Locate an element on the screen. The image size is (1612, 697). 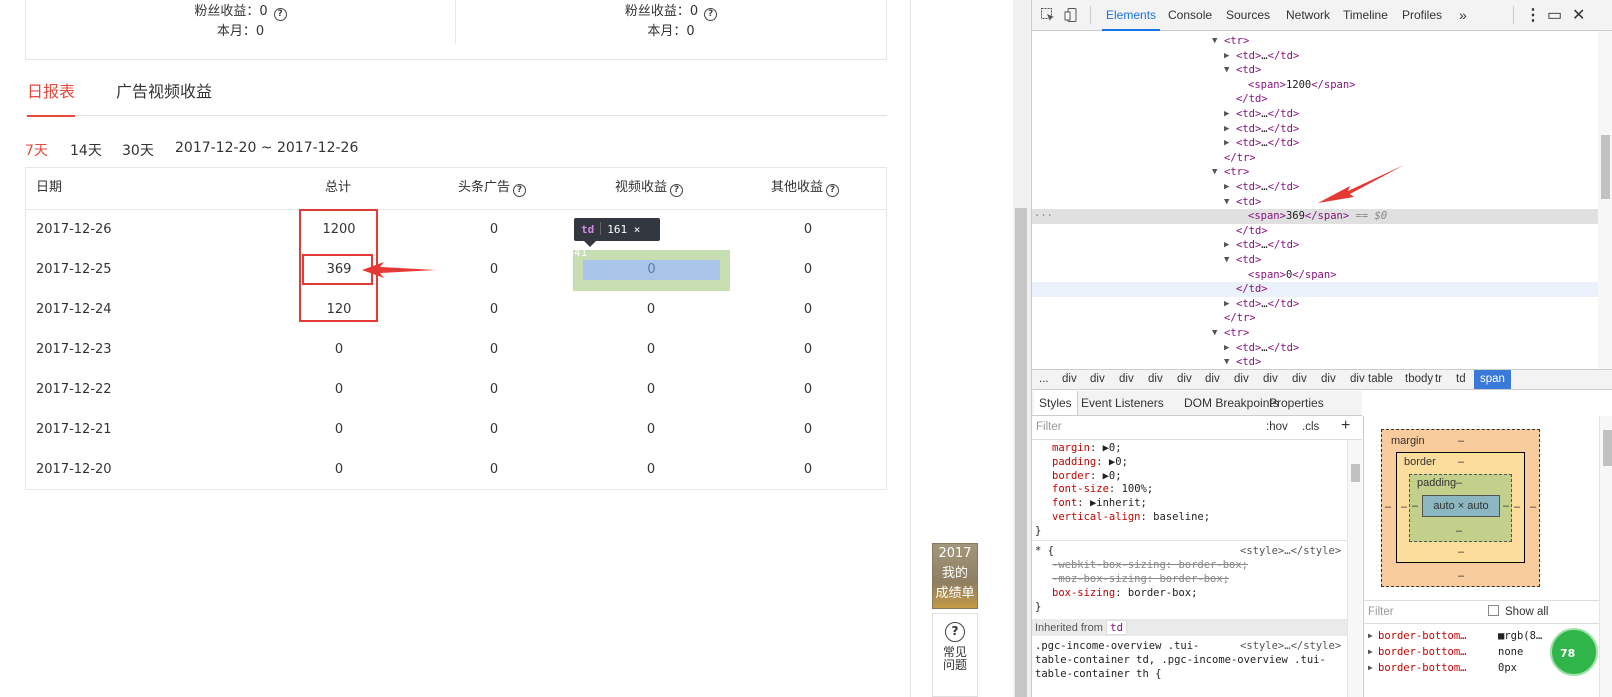
tab-styles: Styles is located at coordinates (1056, 403).